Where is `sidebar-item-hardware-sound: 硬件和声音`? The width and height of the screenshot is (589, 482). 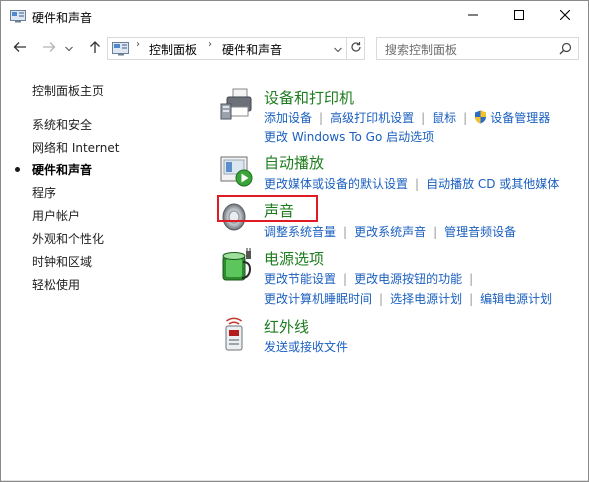
sidebar-item-hardware-sound: 硬件和声音 is located at coordinates (62, 169).